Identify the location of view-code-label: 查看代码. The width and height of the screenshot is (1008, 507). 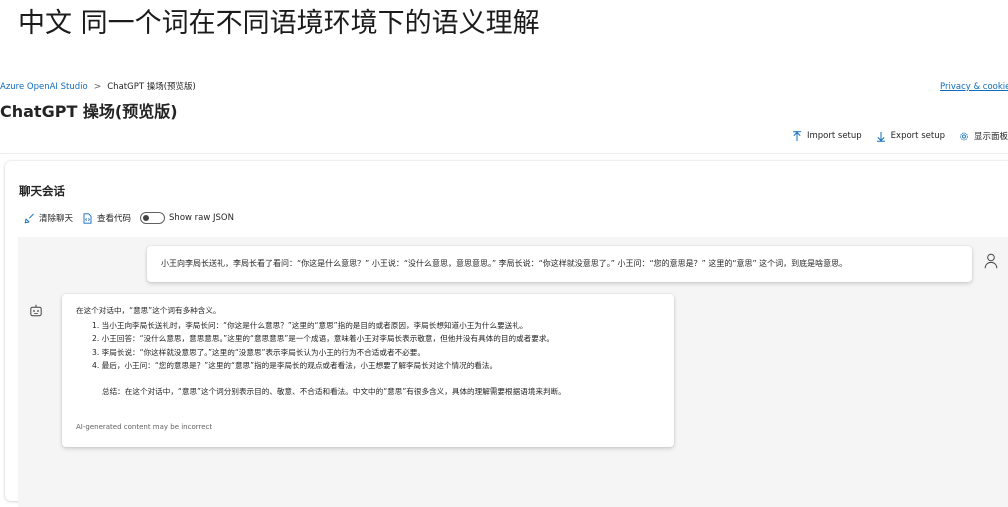
(114, 219).